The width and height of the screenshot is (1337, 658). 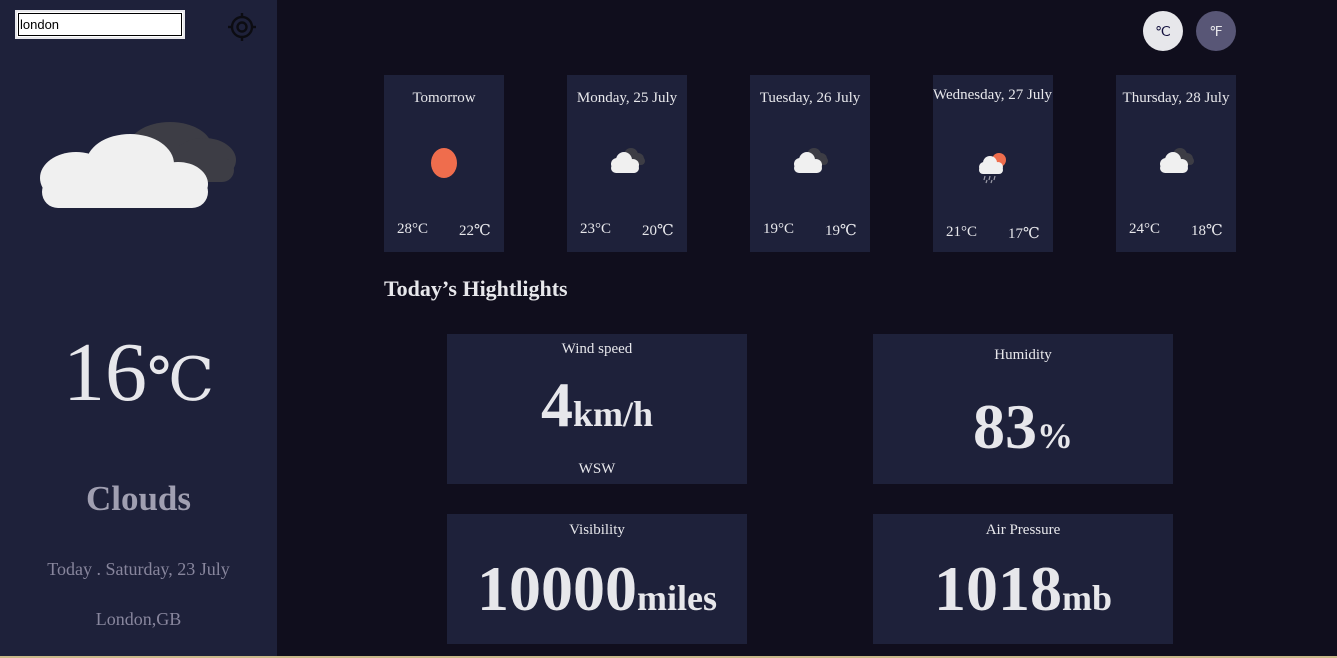 What do you see at coordinates (992, 168) in the screenshot?
I see `light-rain-icon` at bounding box center [992, 168].